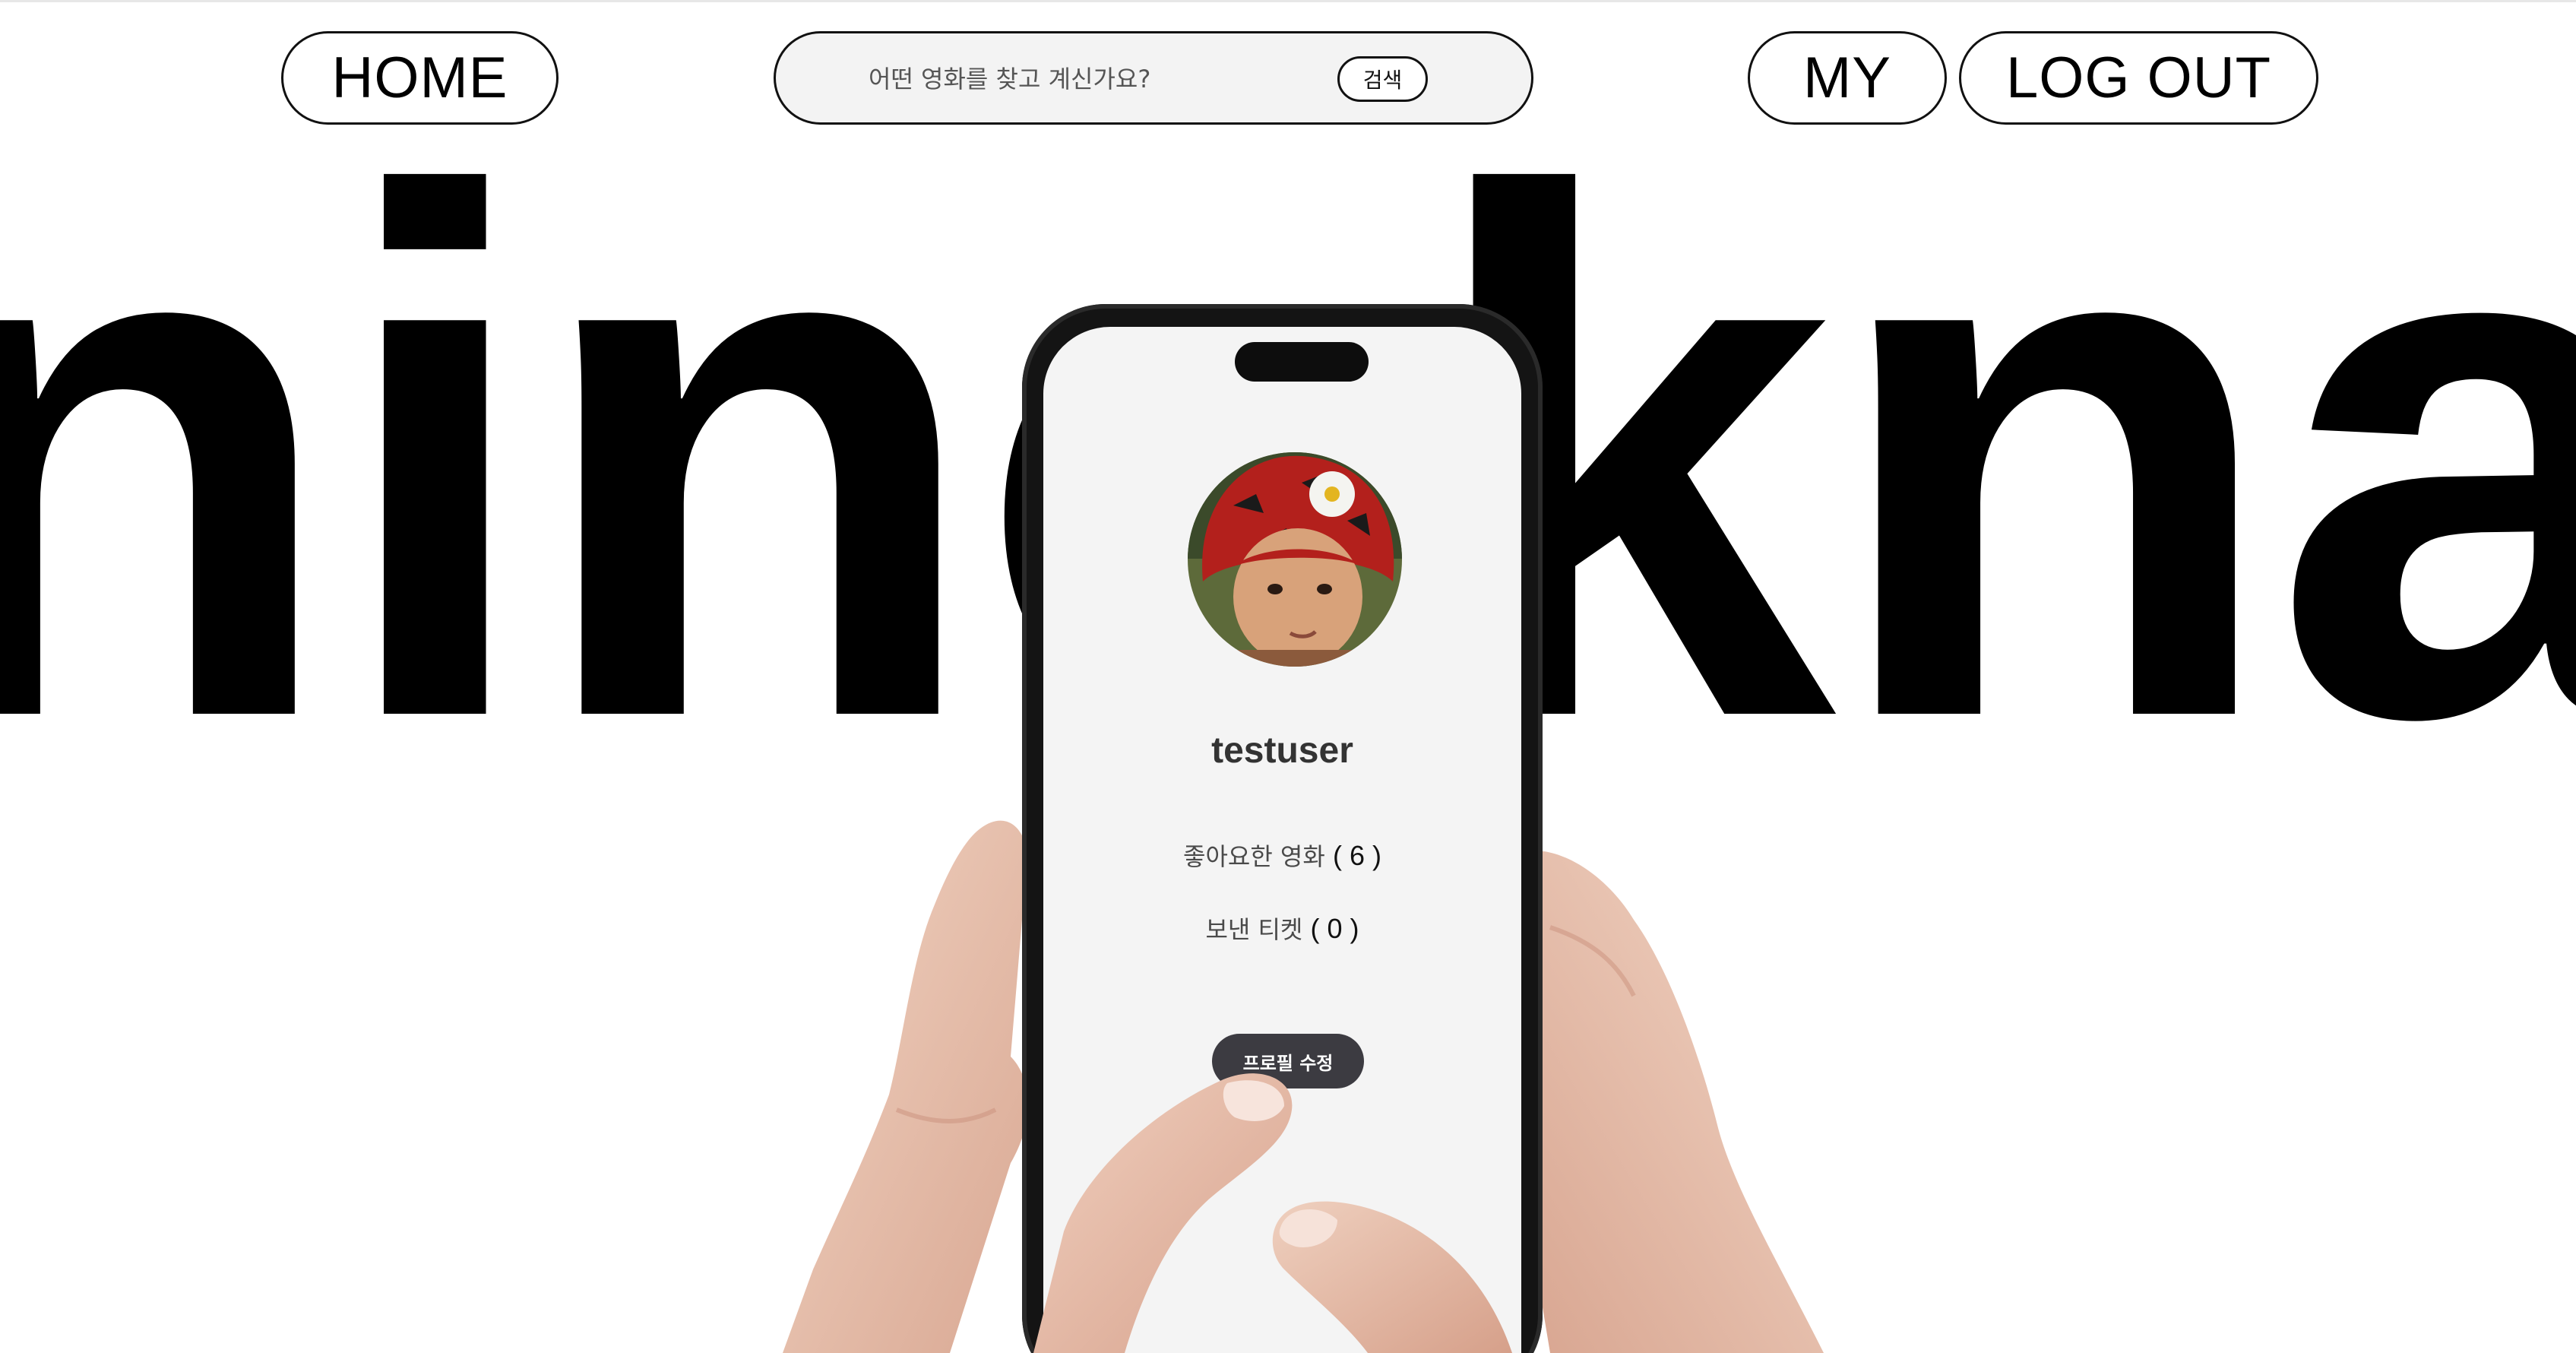  I want to click on liked-movies-stat: 좋아요한 영화 ( 6 ), so click(1282, 855).